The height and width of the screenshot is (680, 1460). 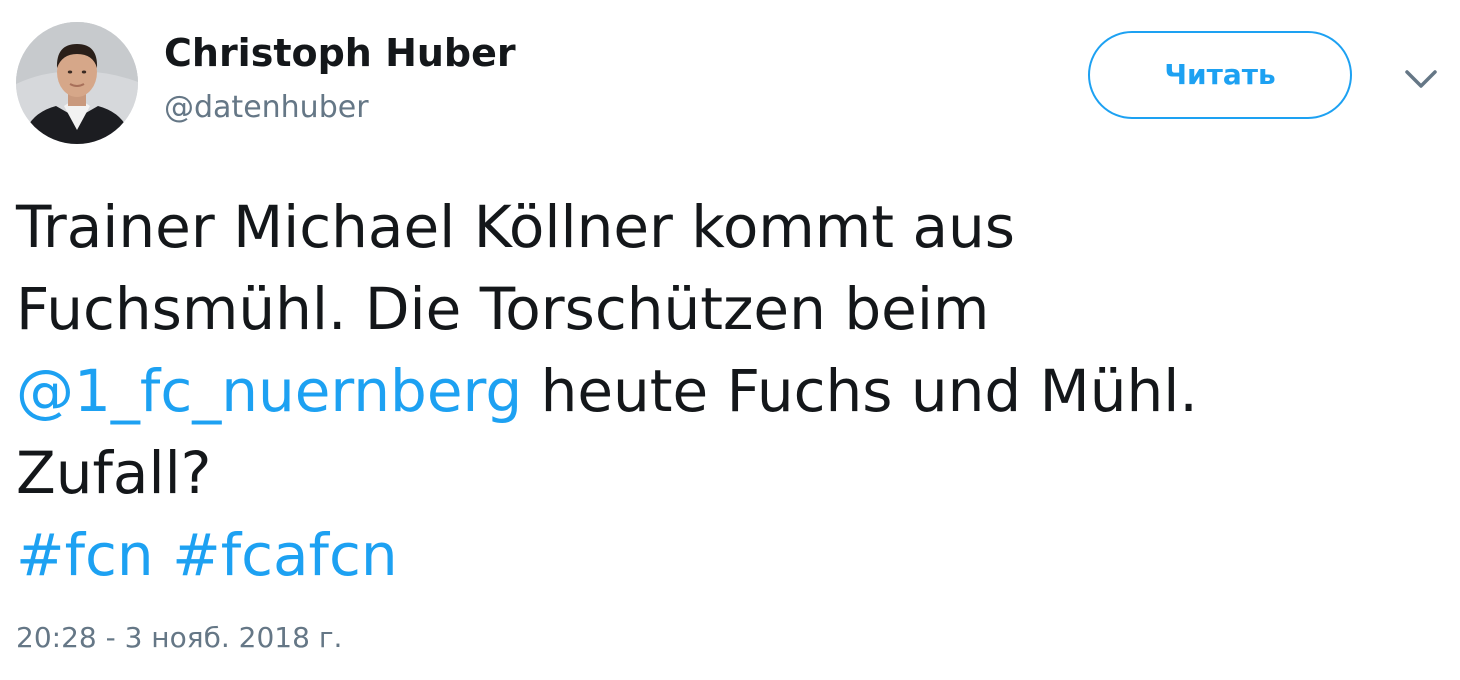 I want to click on tweet-text-line: Trainer Michael Köllner kommt aus, so click(x=515, y=227).